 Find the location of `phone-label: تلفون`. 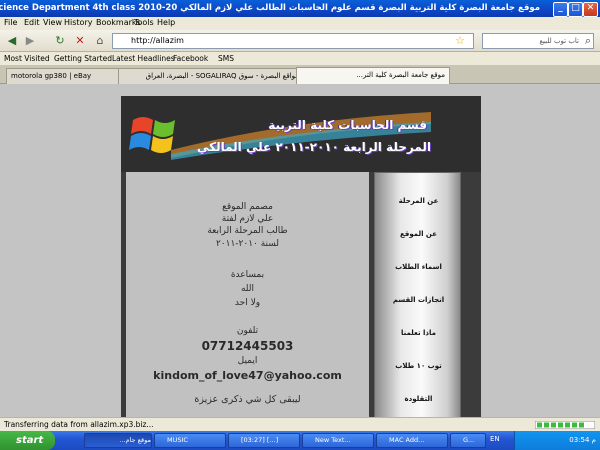

phone-label: تلفون is located at coordinates (247, 331).